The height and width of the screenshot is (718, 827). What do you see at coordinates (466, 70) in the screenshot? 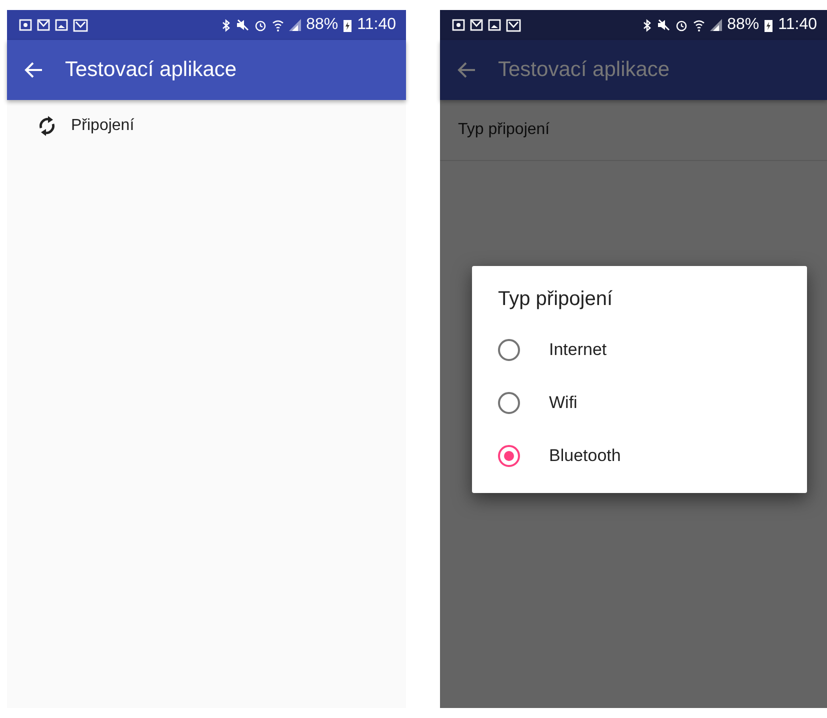
I see `back-arrow-icon` at bounding box center [466, 70].